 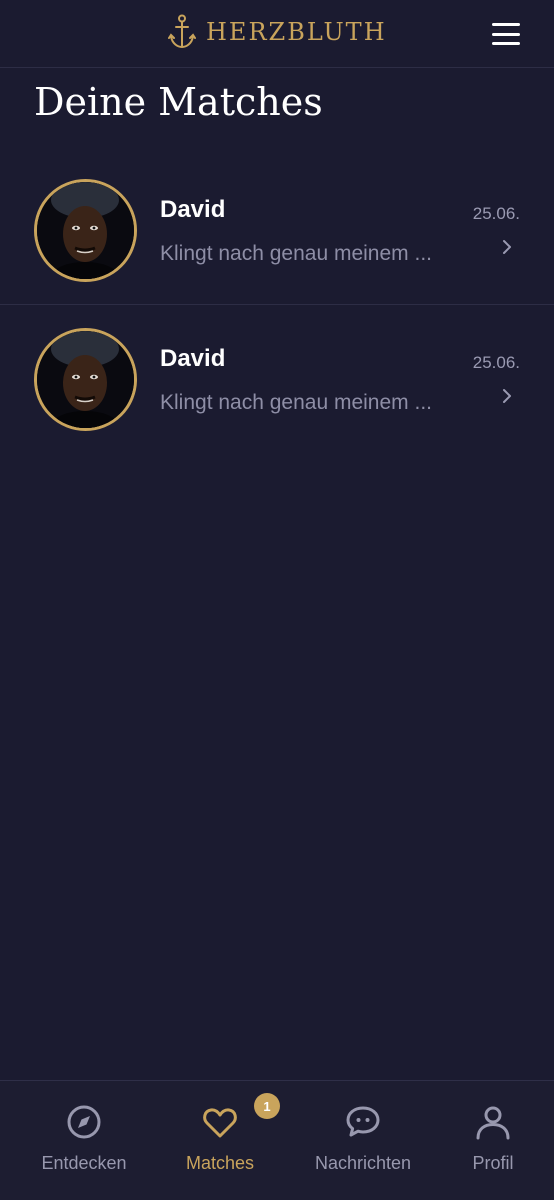 What do you see at coordinates (493, 1163) in the screenshot?
I see `nav-label: Profil` at bounding box center [493, 1163].